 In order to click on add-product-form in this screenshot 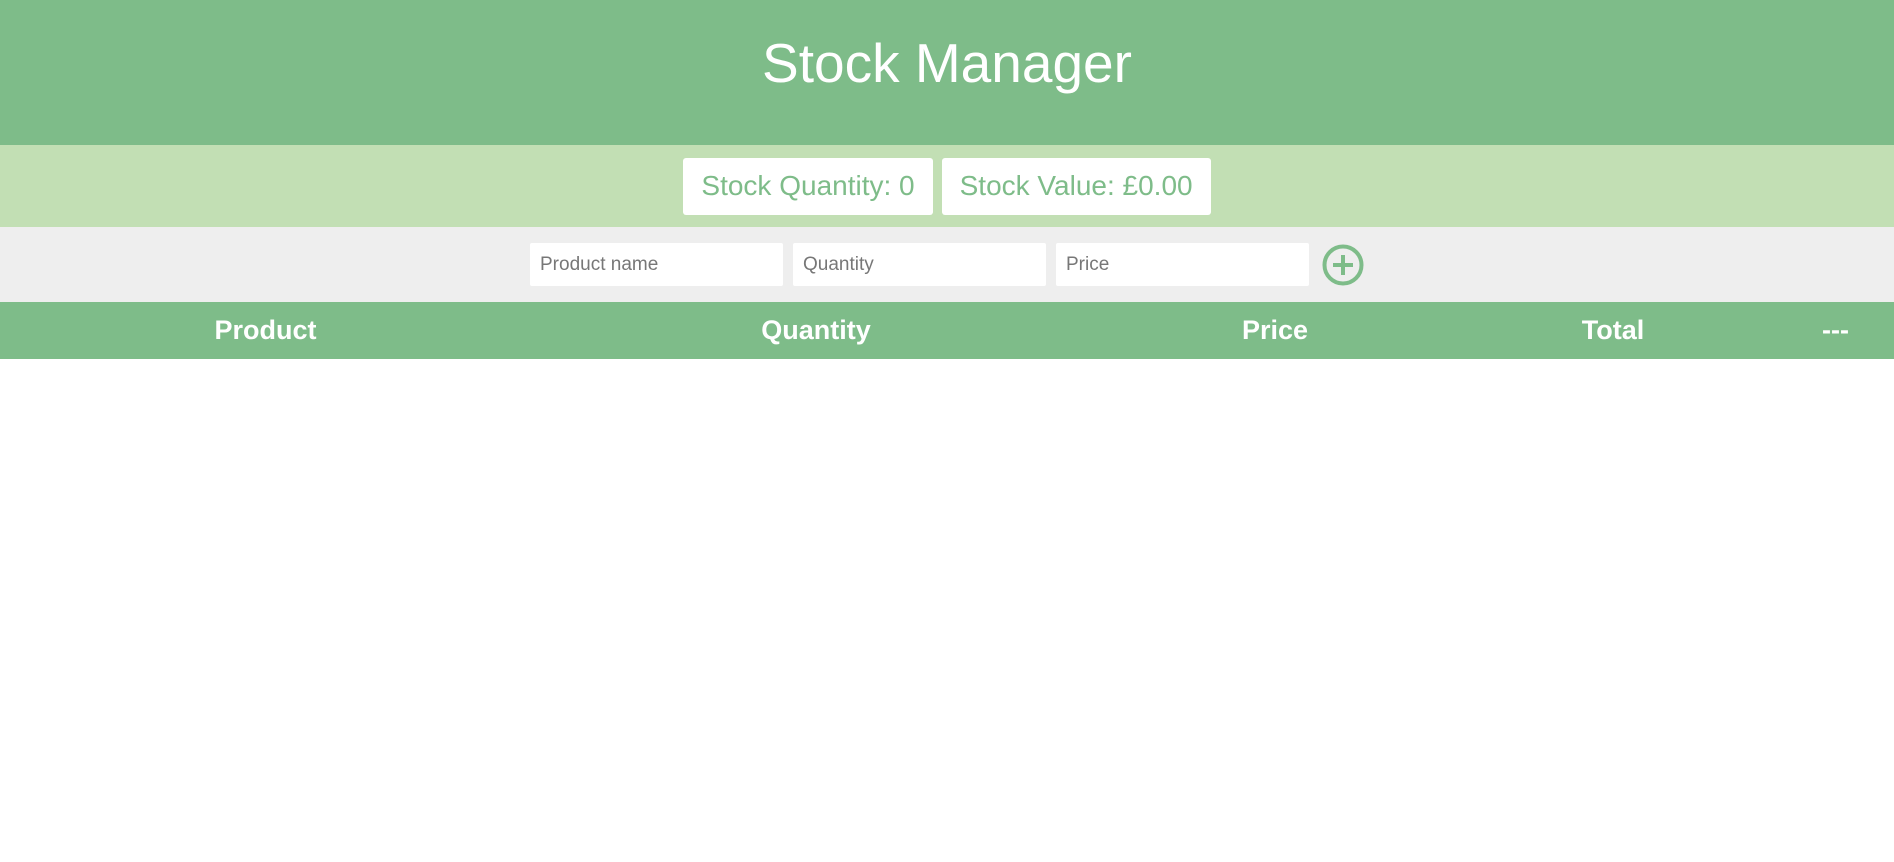, I will do `click(947, 264)`.